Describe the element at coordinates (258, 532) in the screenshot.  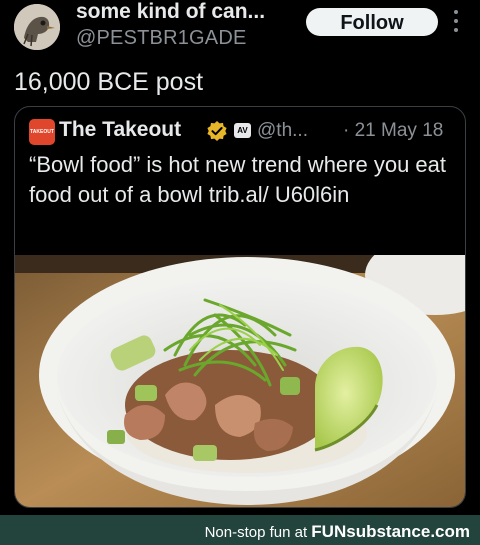
I see `watermark-prefix: Non-stop fun at` at that location.